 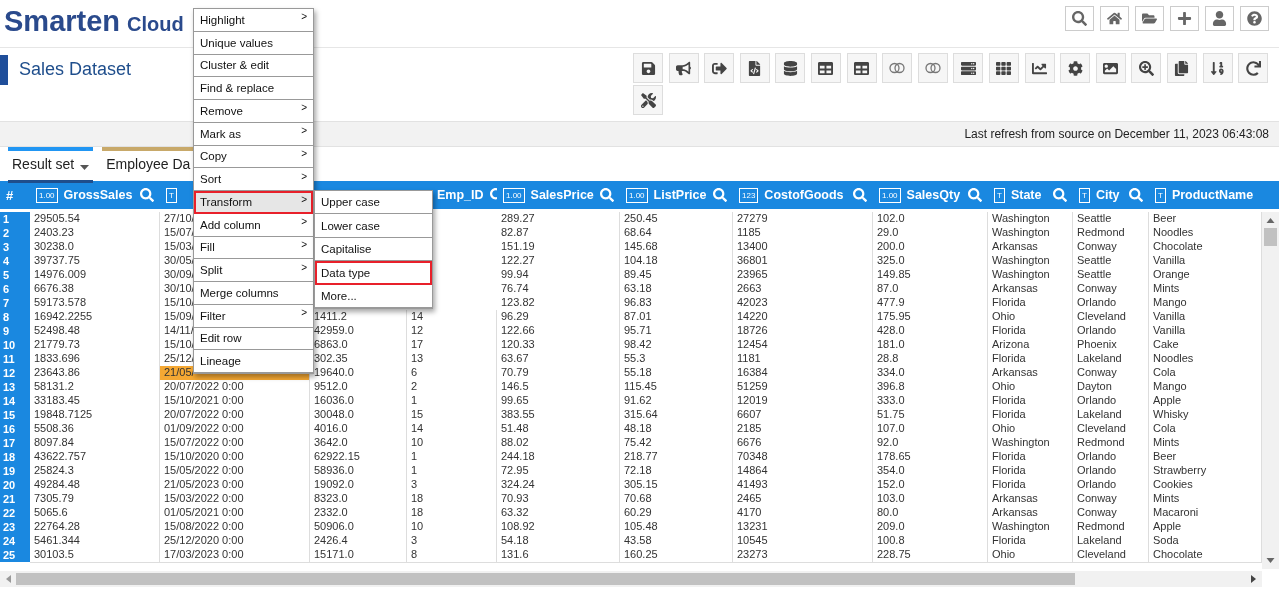 What do you see at coordinates (253, 20) in the screenshot?
I see `menu-item: Highlight >` at bounding box center [253, 20].